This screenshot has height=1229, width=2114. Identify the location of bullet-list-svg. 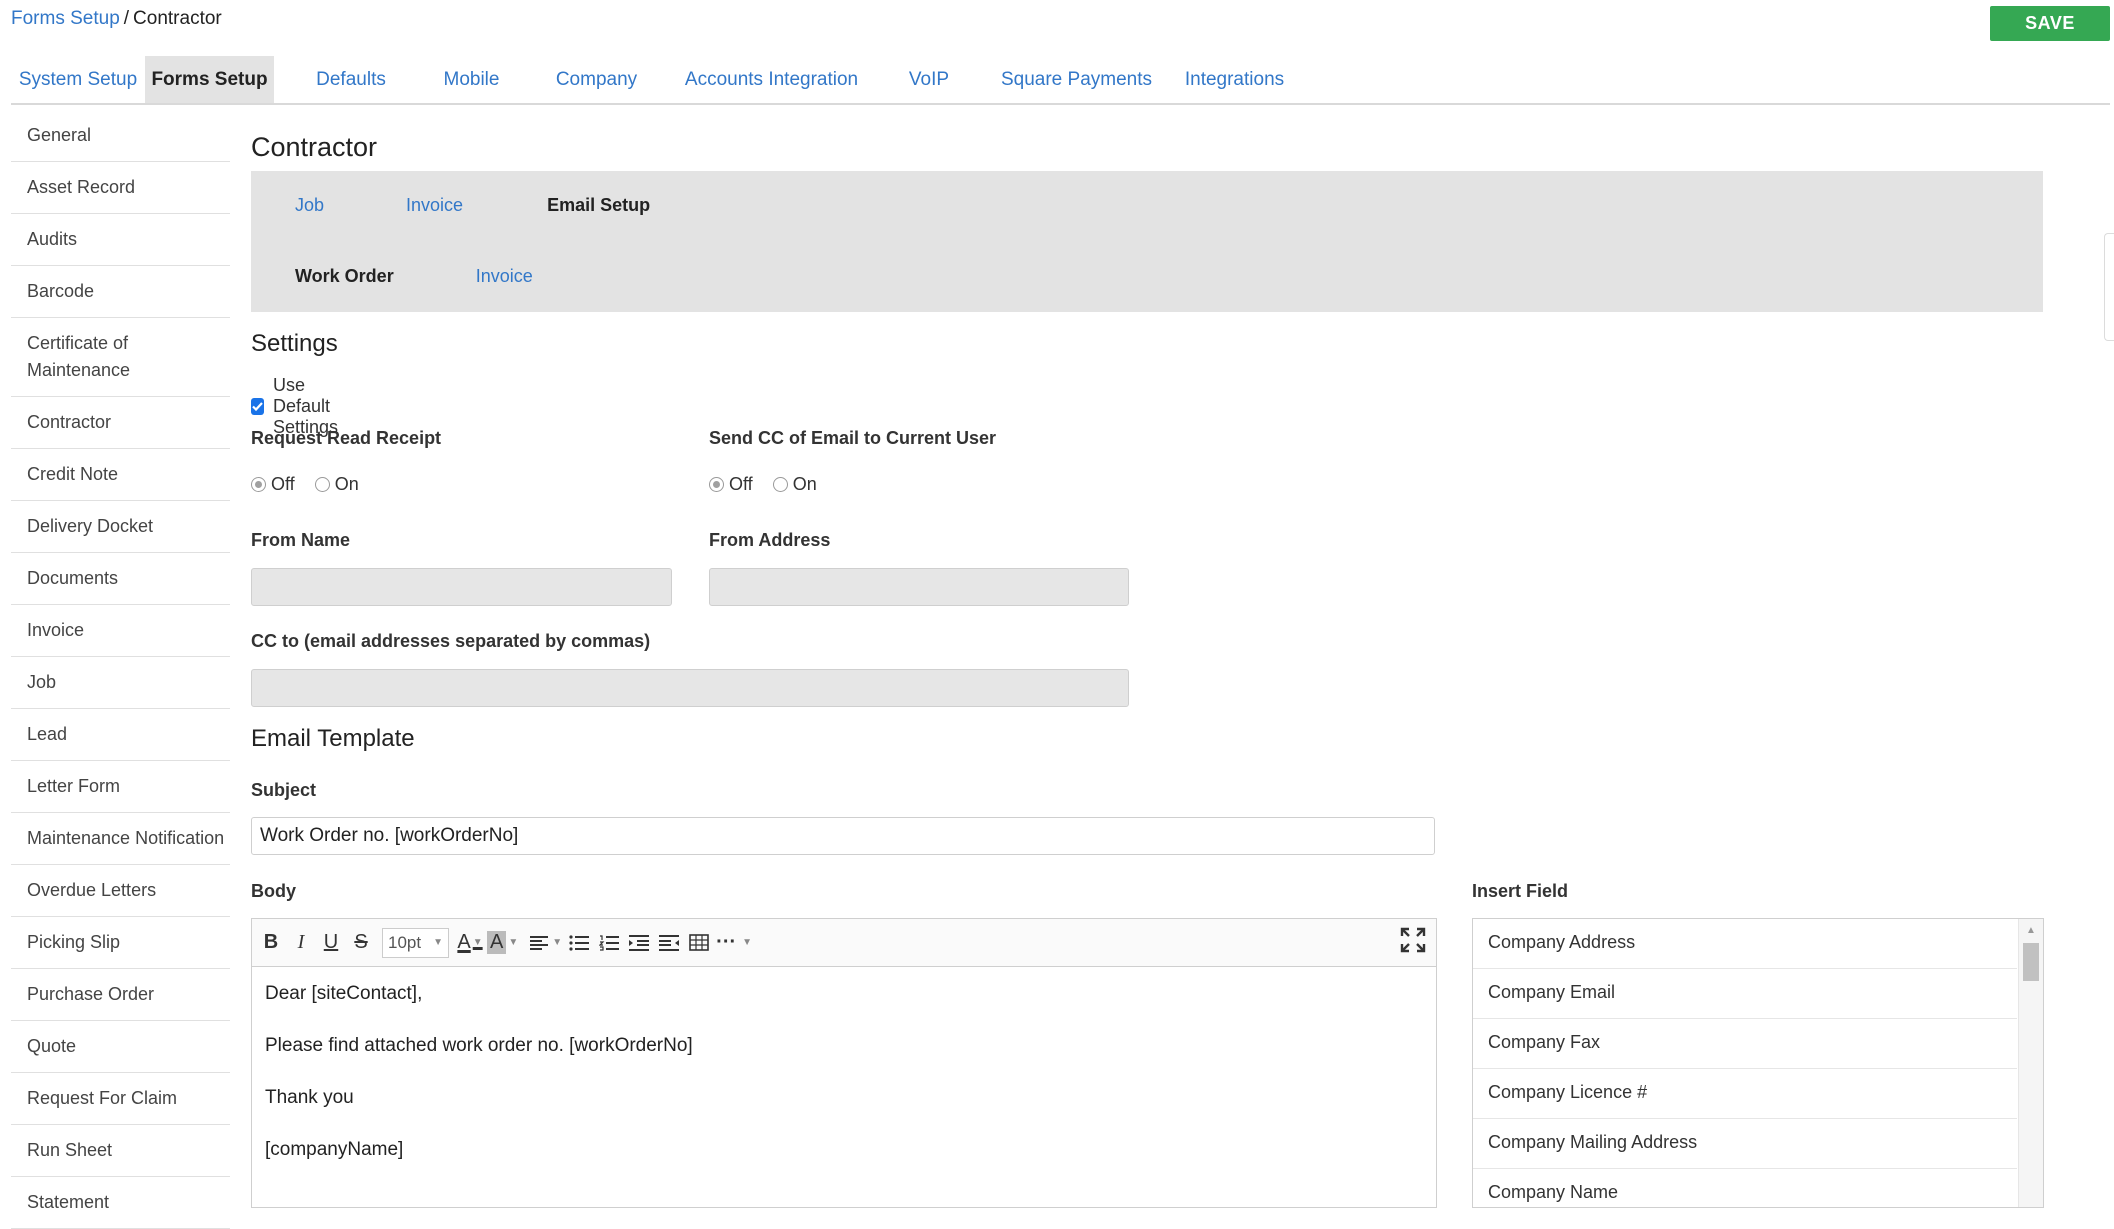
(579, 942).